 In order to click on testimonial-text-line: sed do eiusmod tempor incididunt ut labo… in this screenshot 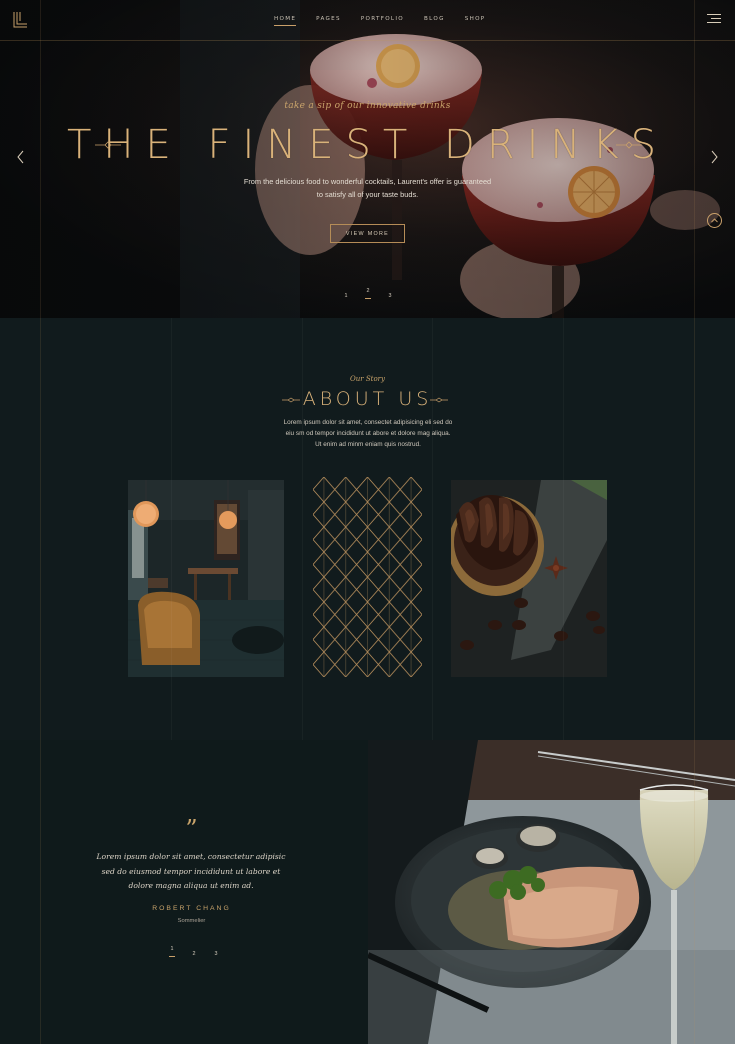, I will do `click(191, 871)`.